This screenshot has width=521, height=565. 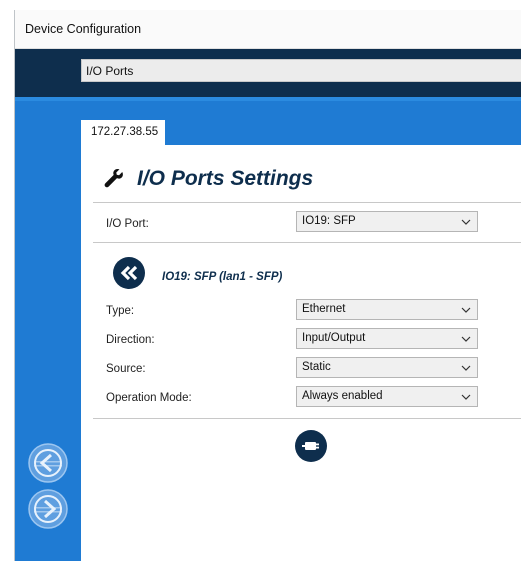 I want to click on operation-mode-label: Operation Mode:, so click(x=149, y=398).